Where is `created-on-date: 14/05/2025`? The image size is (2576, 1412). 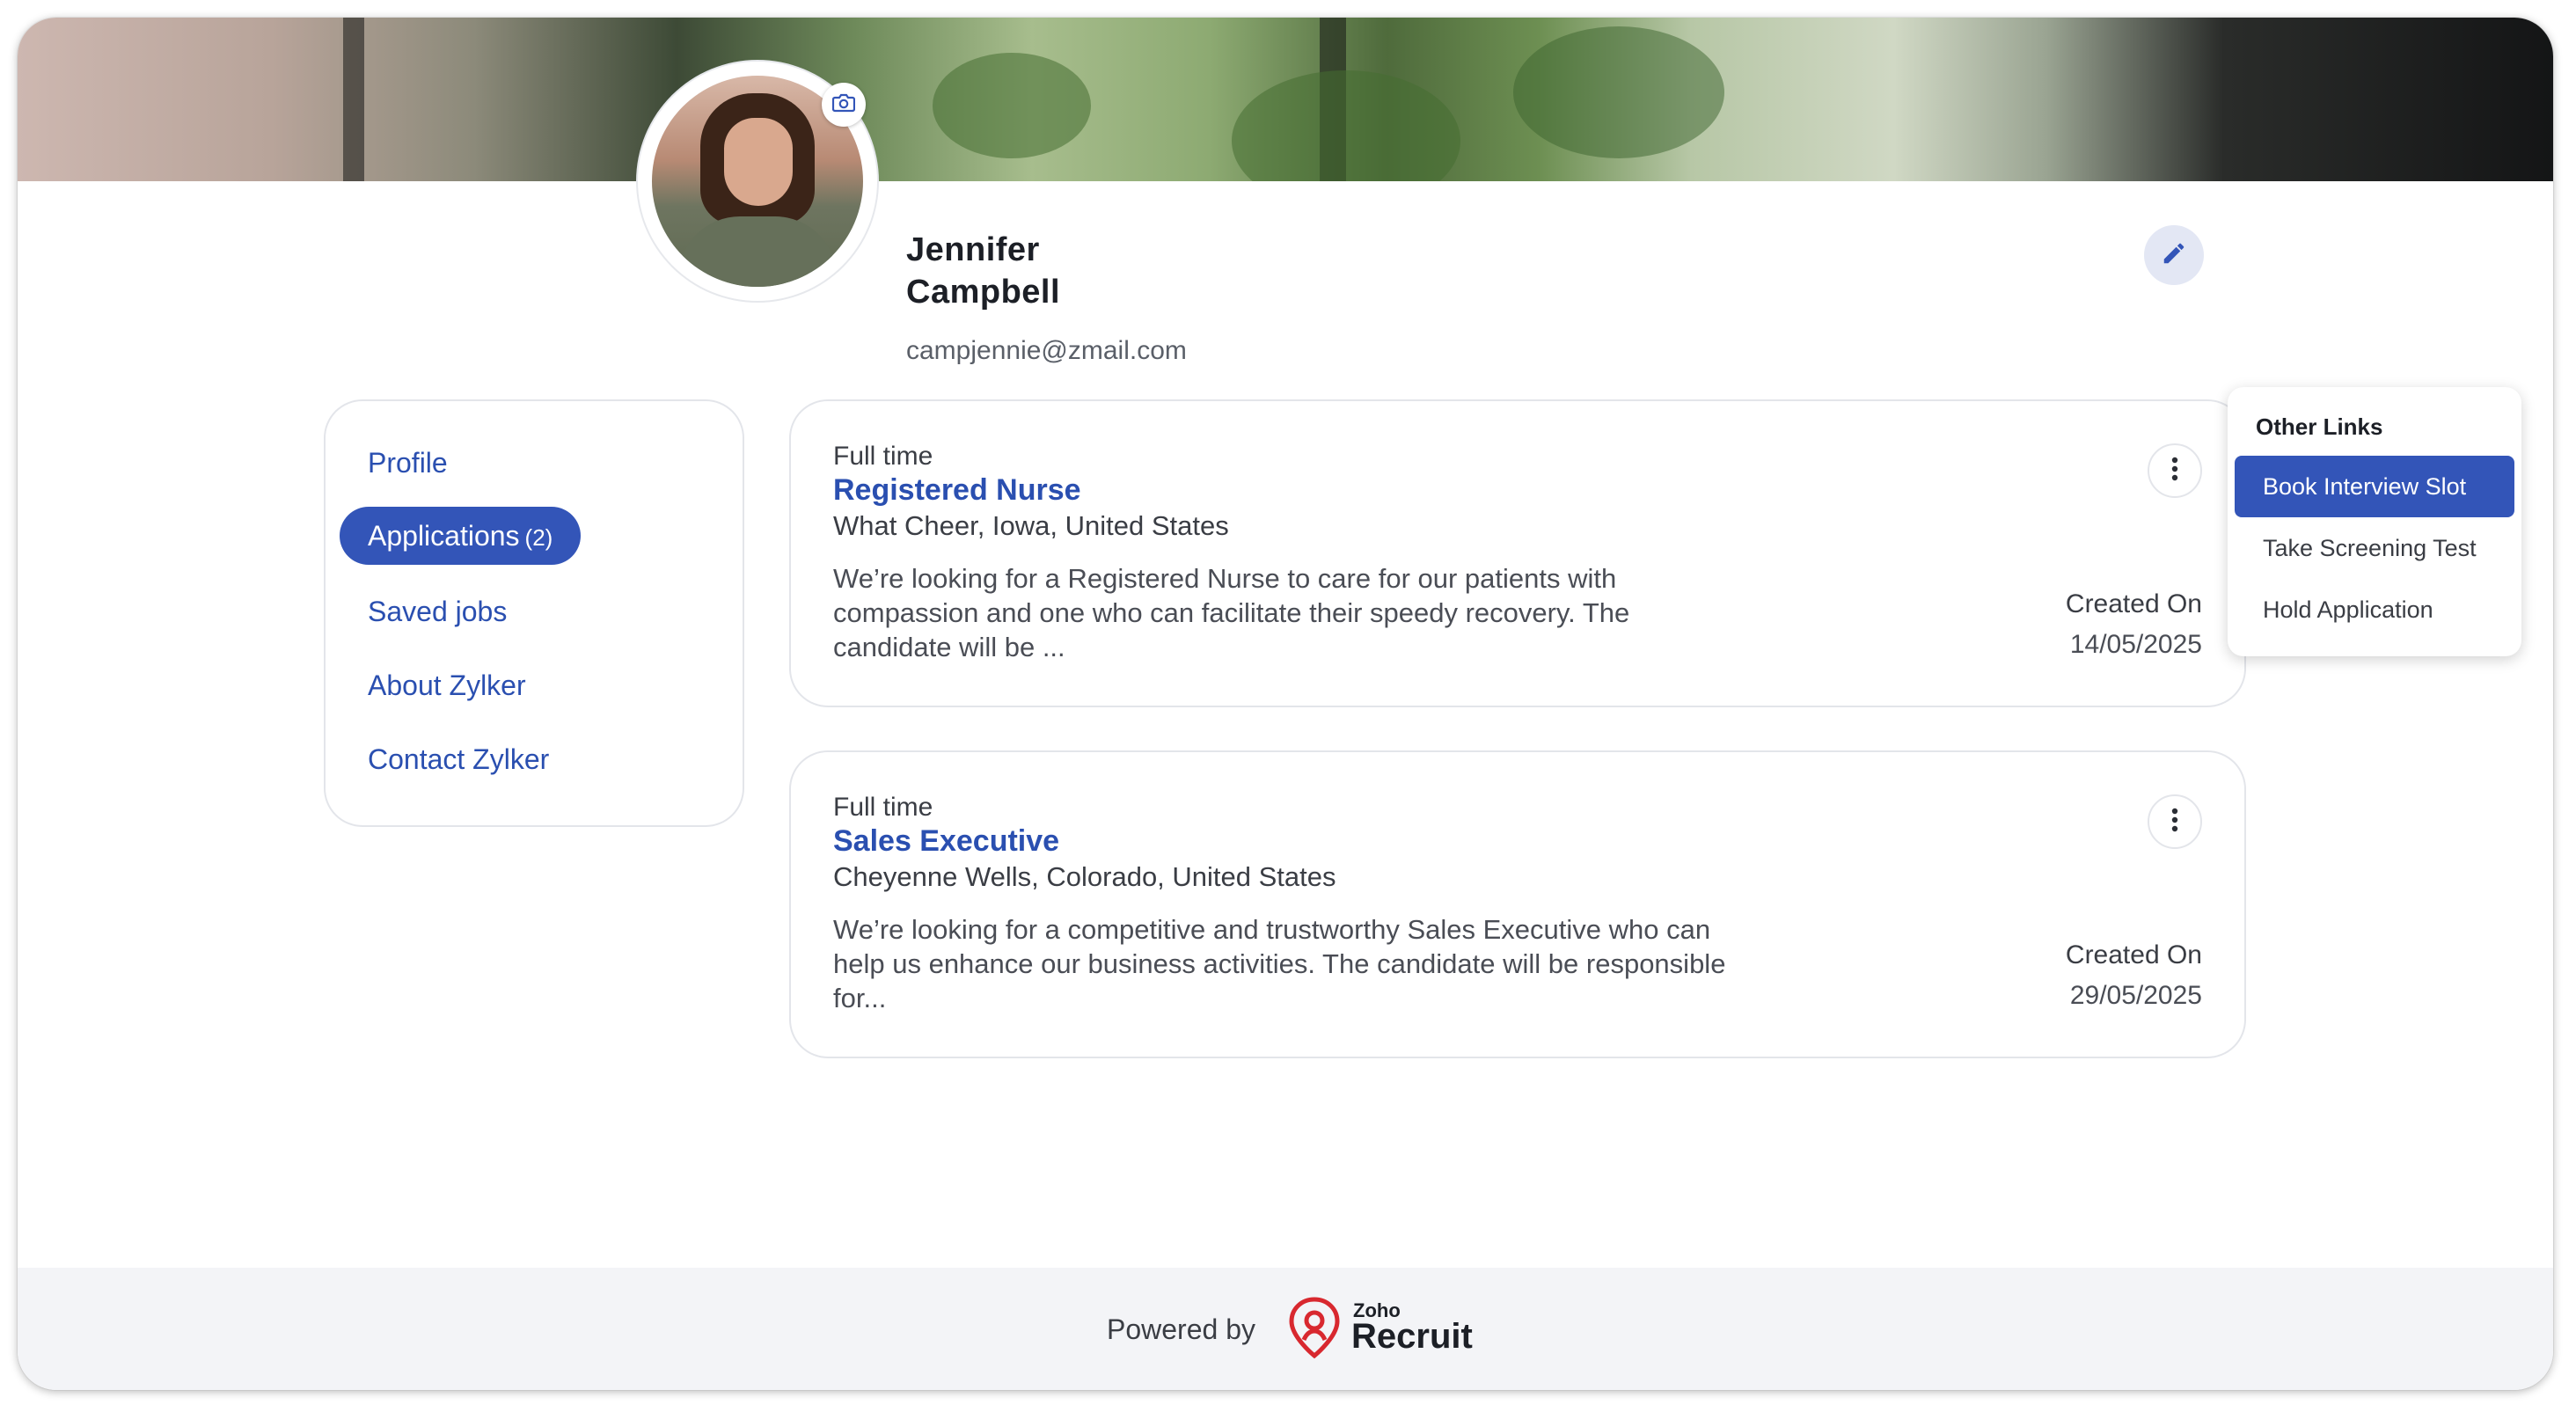 created-on-date: 14/05/2025 is located at coordinates (2135, 644).